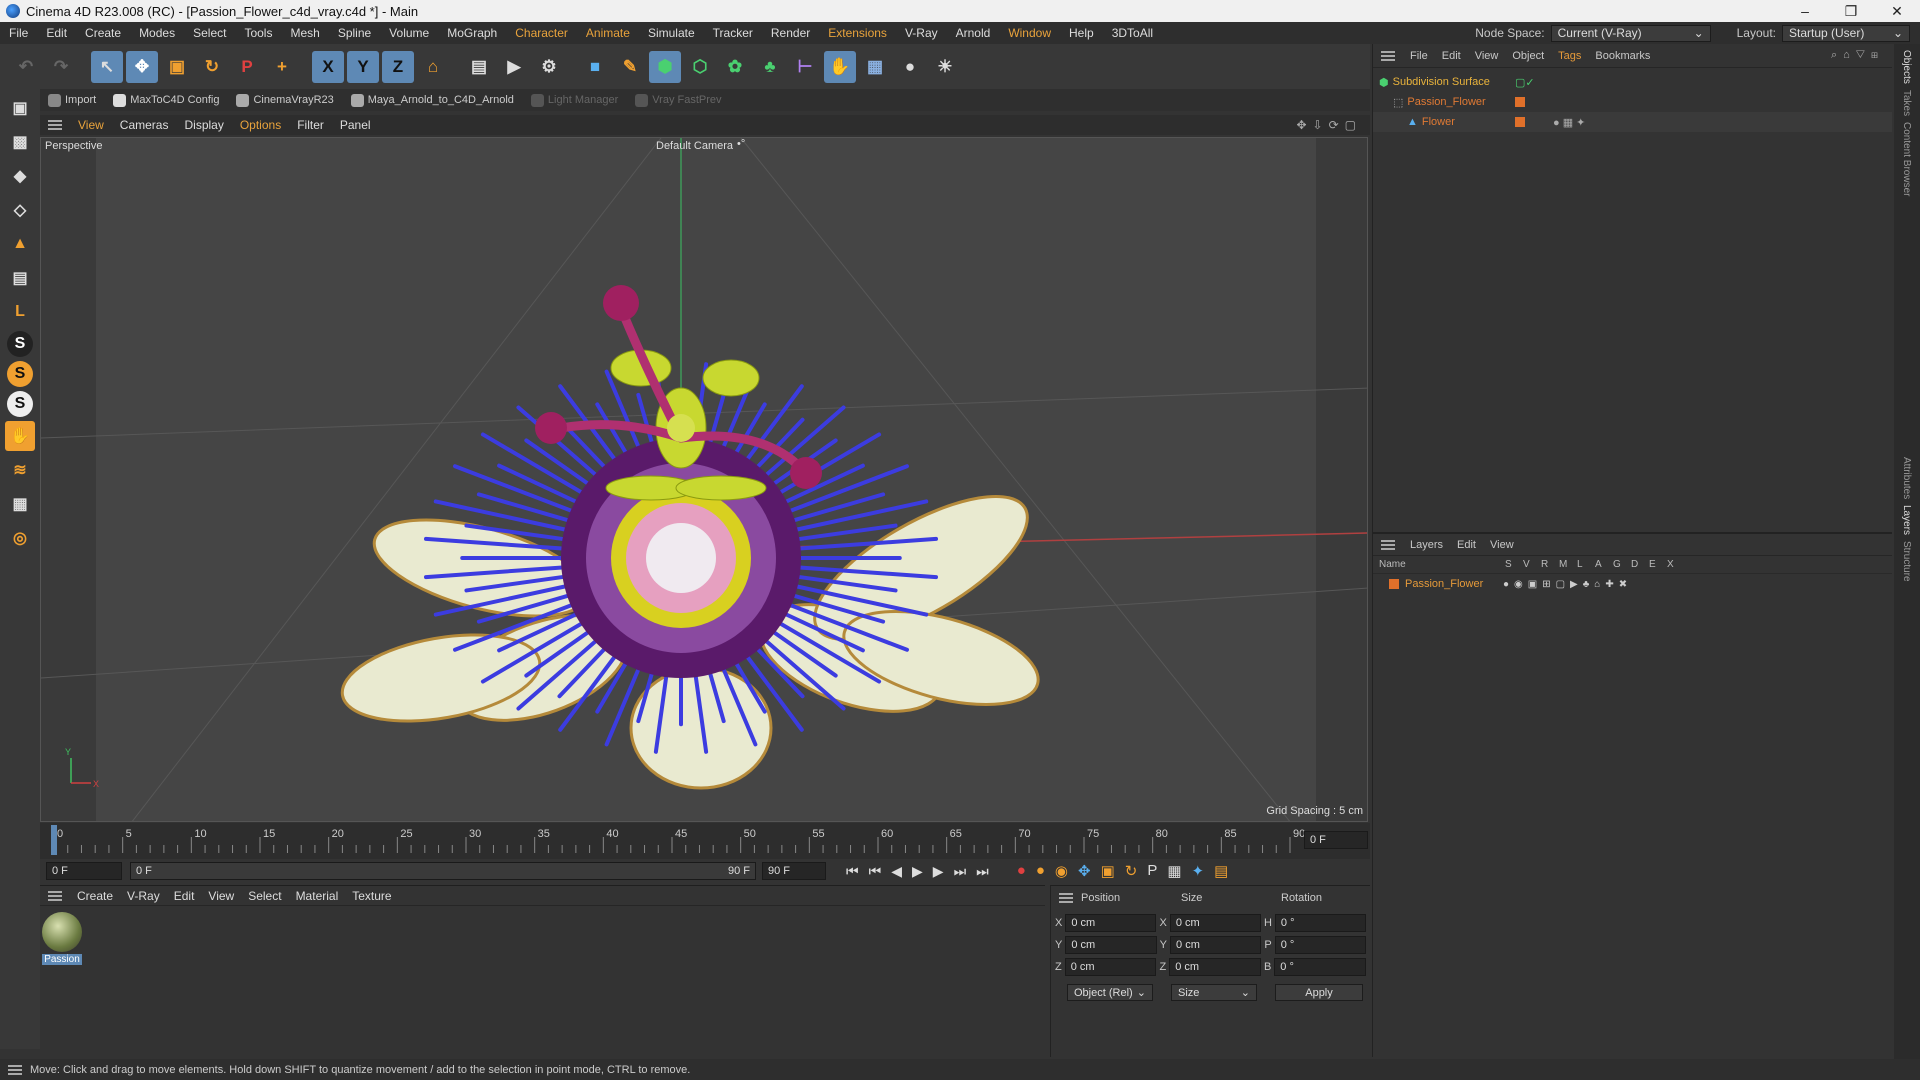  Describe the element at coordinates (1632, 82) in the screenshot. I see `object-row-subdivision-surface: ⬢ Subdivision Surface ▢✓` at that location.